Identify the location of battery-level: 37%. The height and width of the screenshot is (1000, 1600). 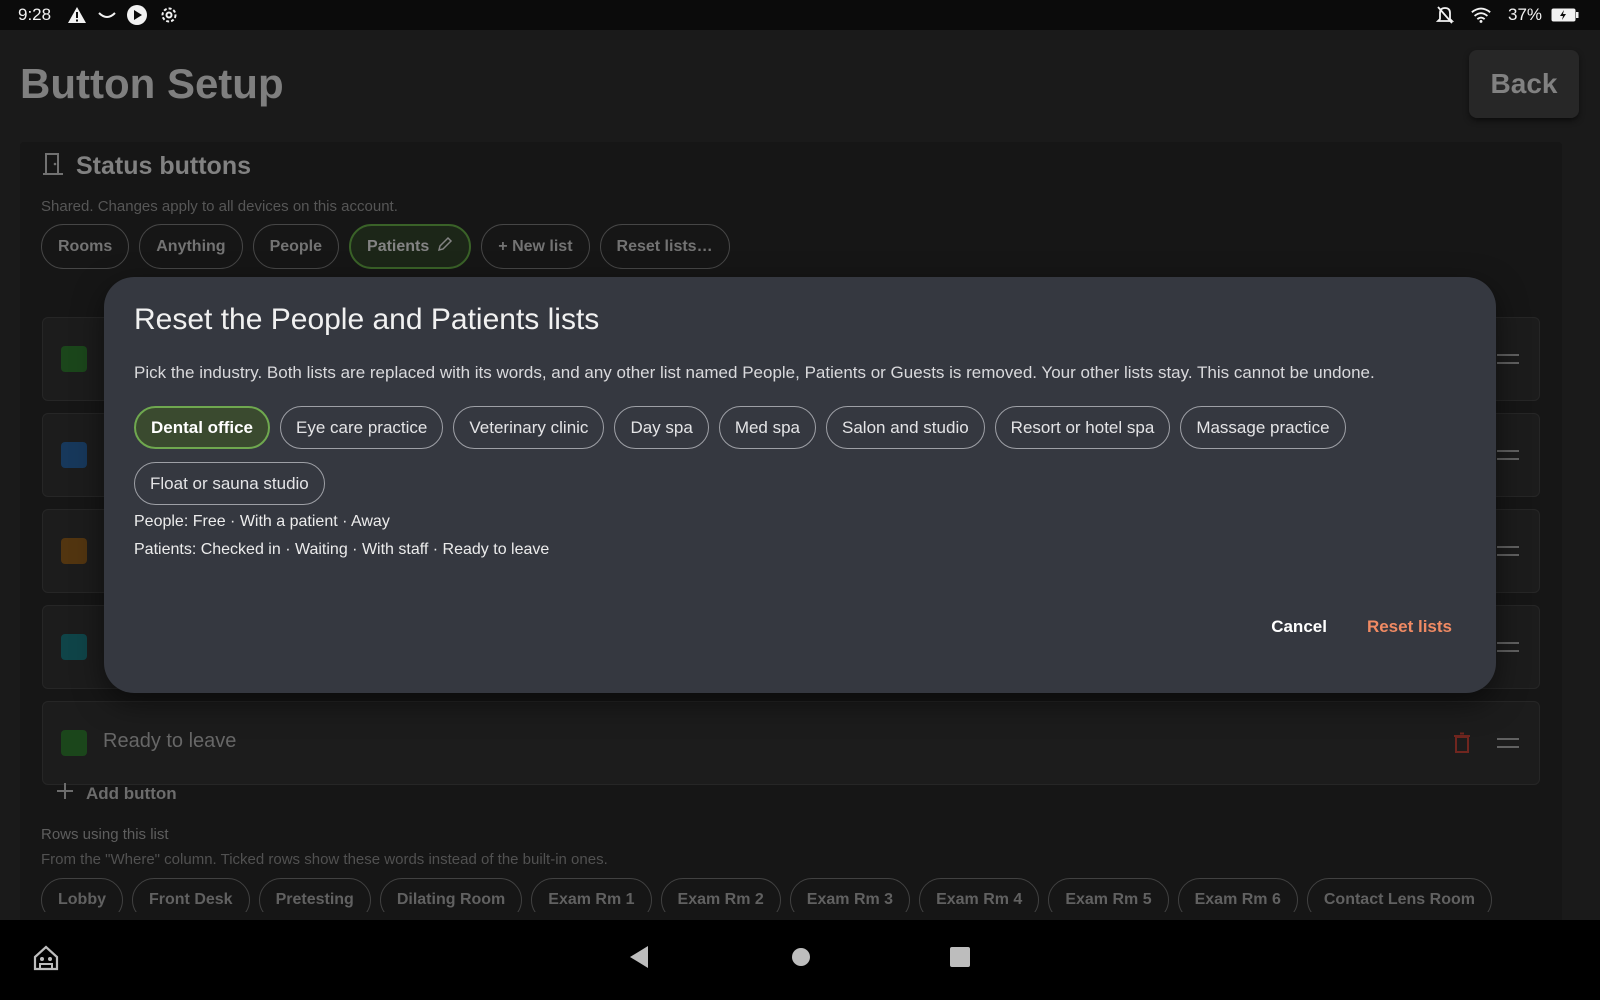
(1525, 14).